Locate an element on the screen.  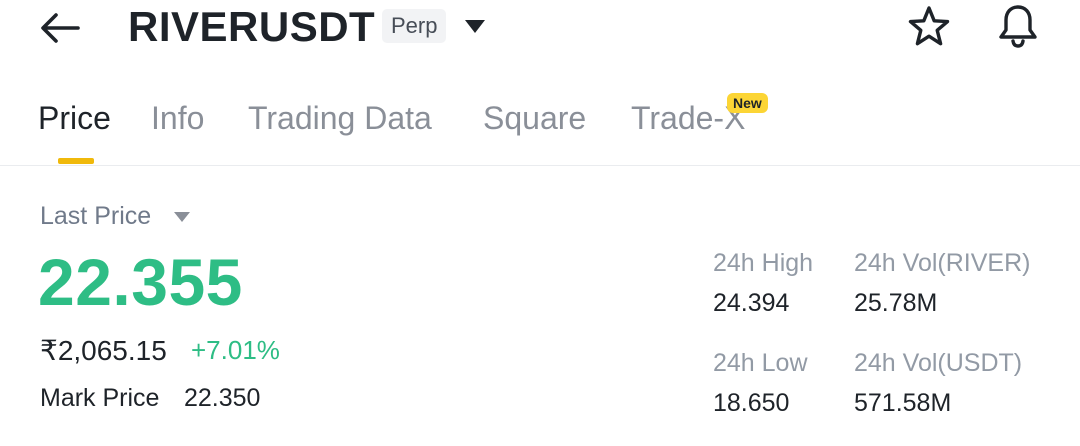
back-arrow-icon is located at coordinates (60, 28).